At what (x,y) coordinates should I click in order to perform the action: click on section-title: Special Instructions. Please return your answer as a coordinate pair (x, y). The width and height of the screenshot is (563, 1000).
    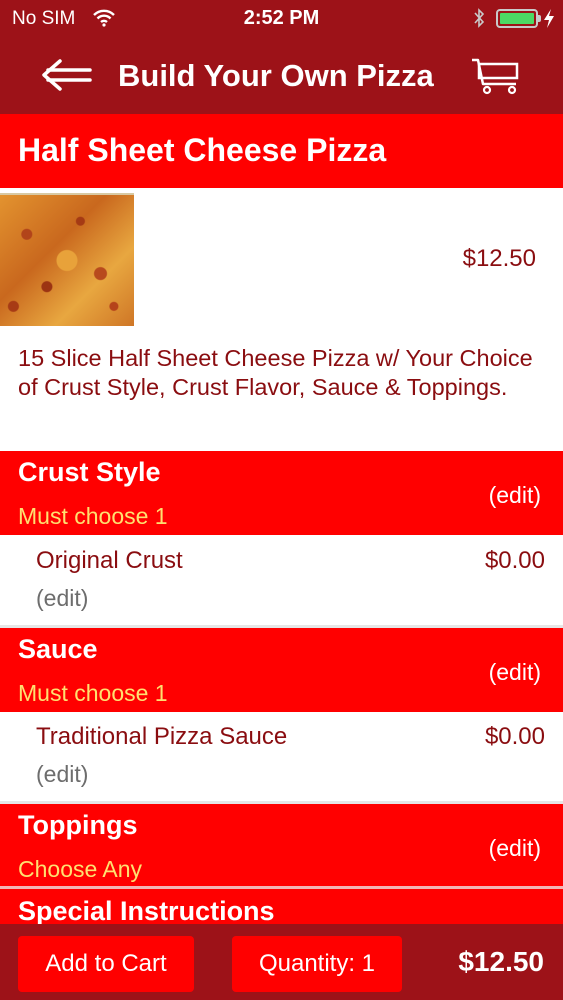
    Looking at the image, I should click on (146, 910).